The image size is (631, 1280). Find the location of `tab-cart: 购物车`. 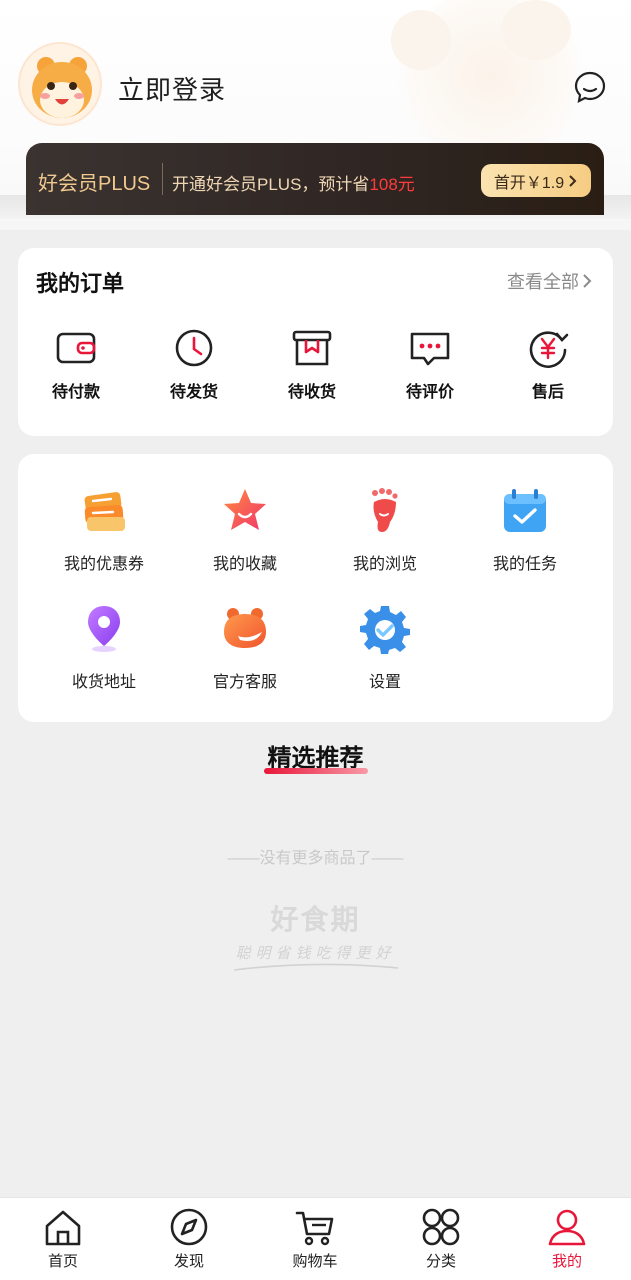

tab-cart: 购物车 is located at coordinates (315, 1238).